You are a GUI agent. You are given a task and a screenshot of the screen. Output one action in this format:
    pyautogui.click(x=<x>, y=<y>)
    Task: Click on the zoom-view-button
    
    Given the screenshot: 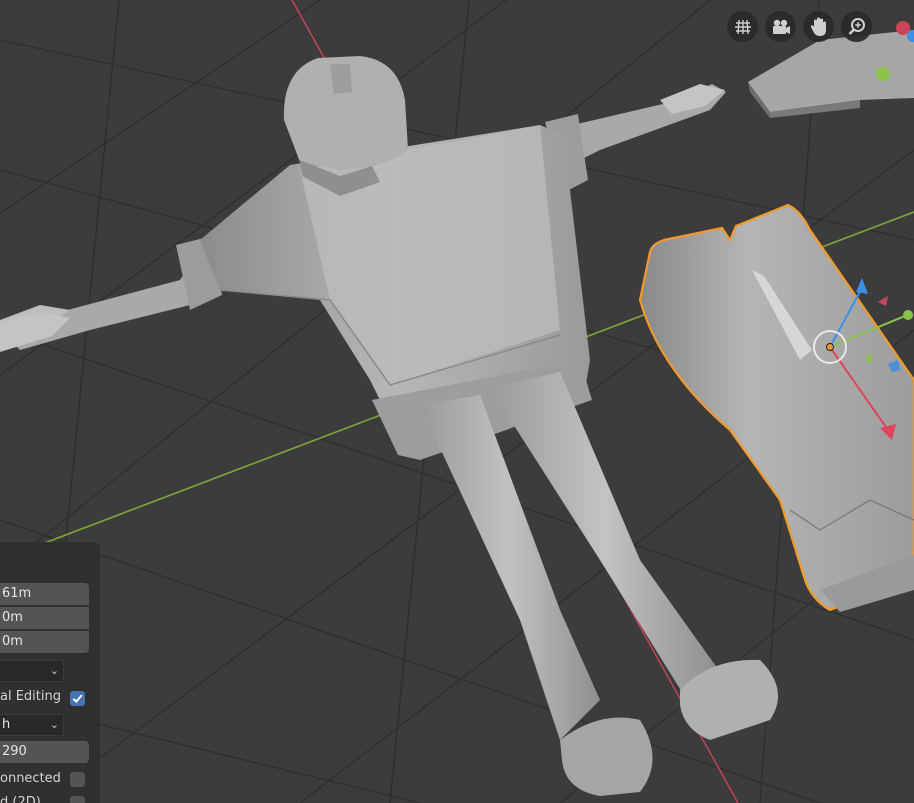 What is the action you would take?
    pyautogui.click(x=856, y=26)
    